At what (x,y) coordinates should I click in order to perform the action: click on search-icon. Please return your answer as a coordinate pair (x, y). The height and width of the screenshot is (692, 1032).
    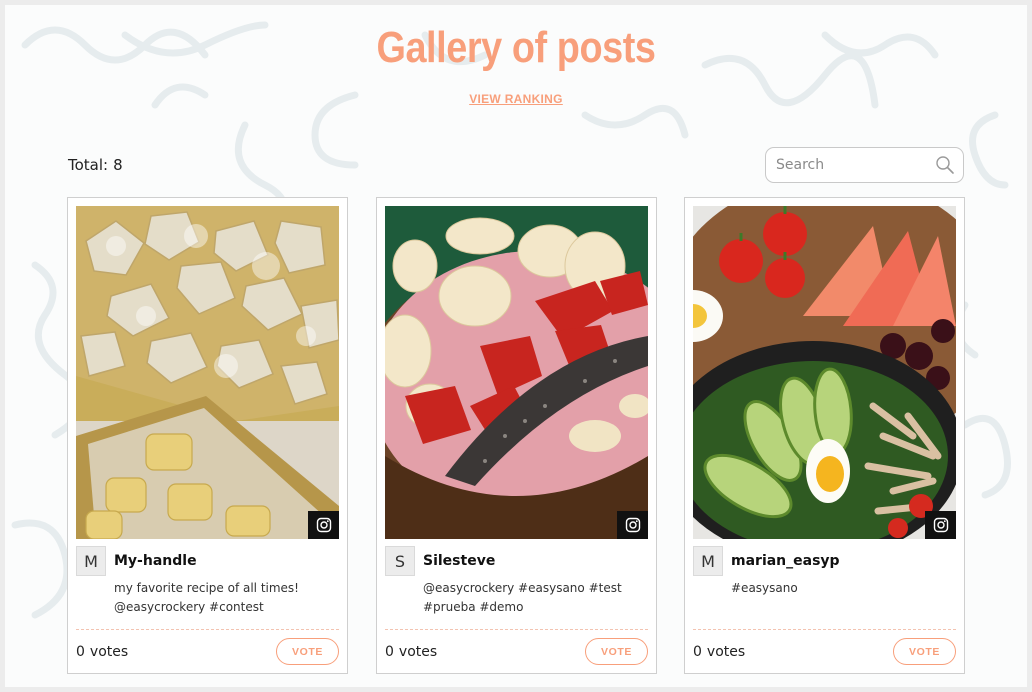
    Looking at the image, I should click on (945, 165).